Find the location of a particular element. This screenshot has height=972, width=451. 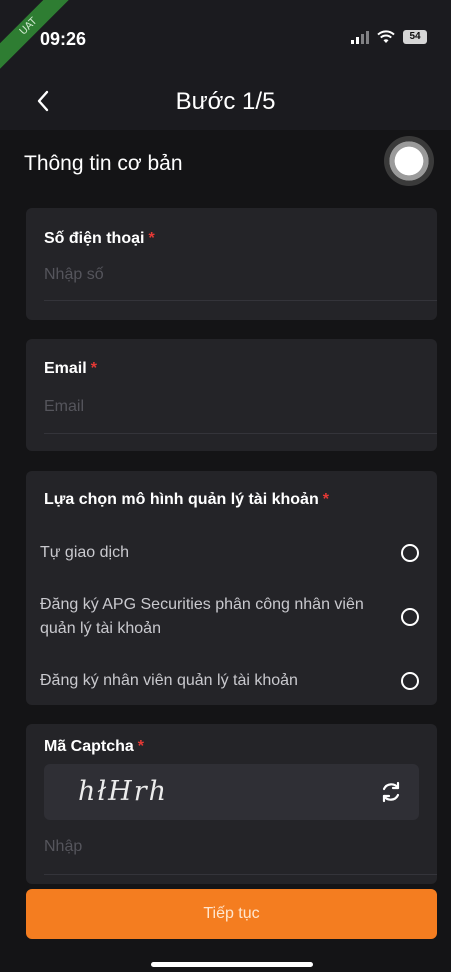

refresh-icon is located at coordinates (391, 792).